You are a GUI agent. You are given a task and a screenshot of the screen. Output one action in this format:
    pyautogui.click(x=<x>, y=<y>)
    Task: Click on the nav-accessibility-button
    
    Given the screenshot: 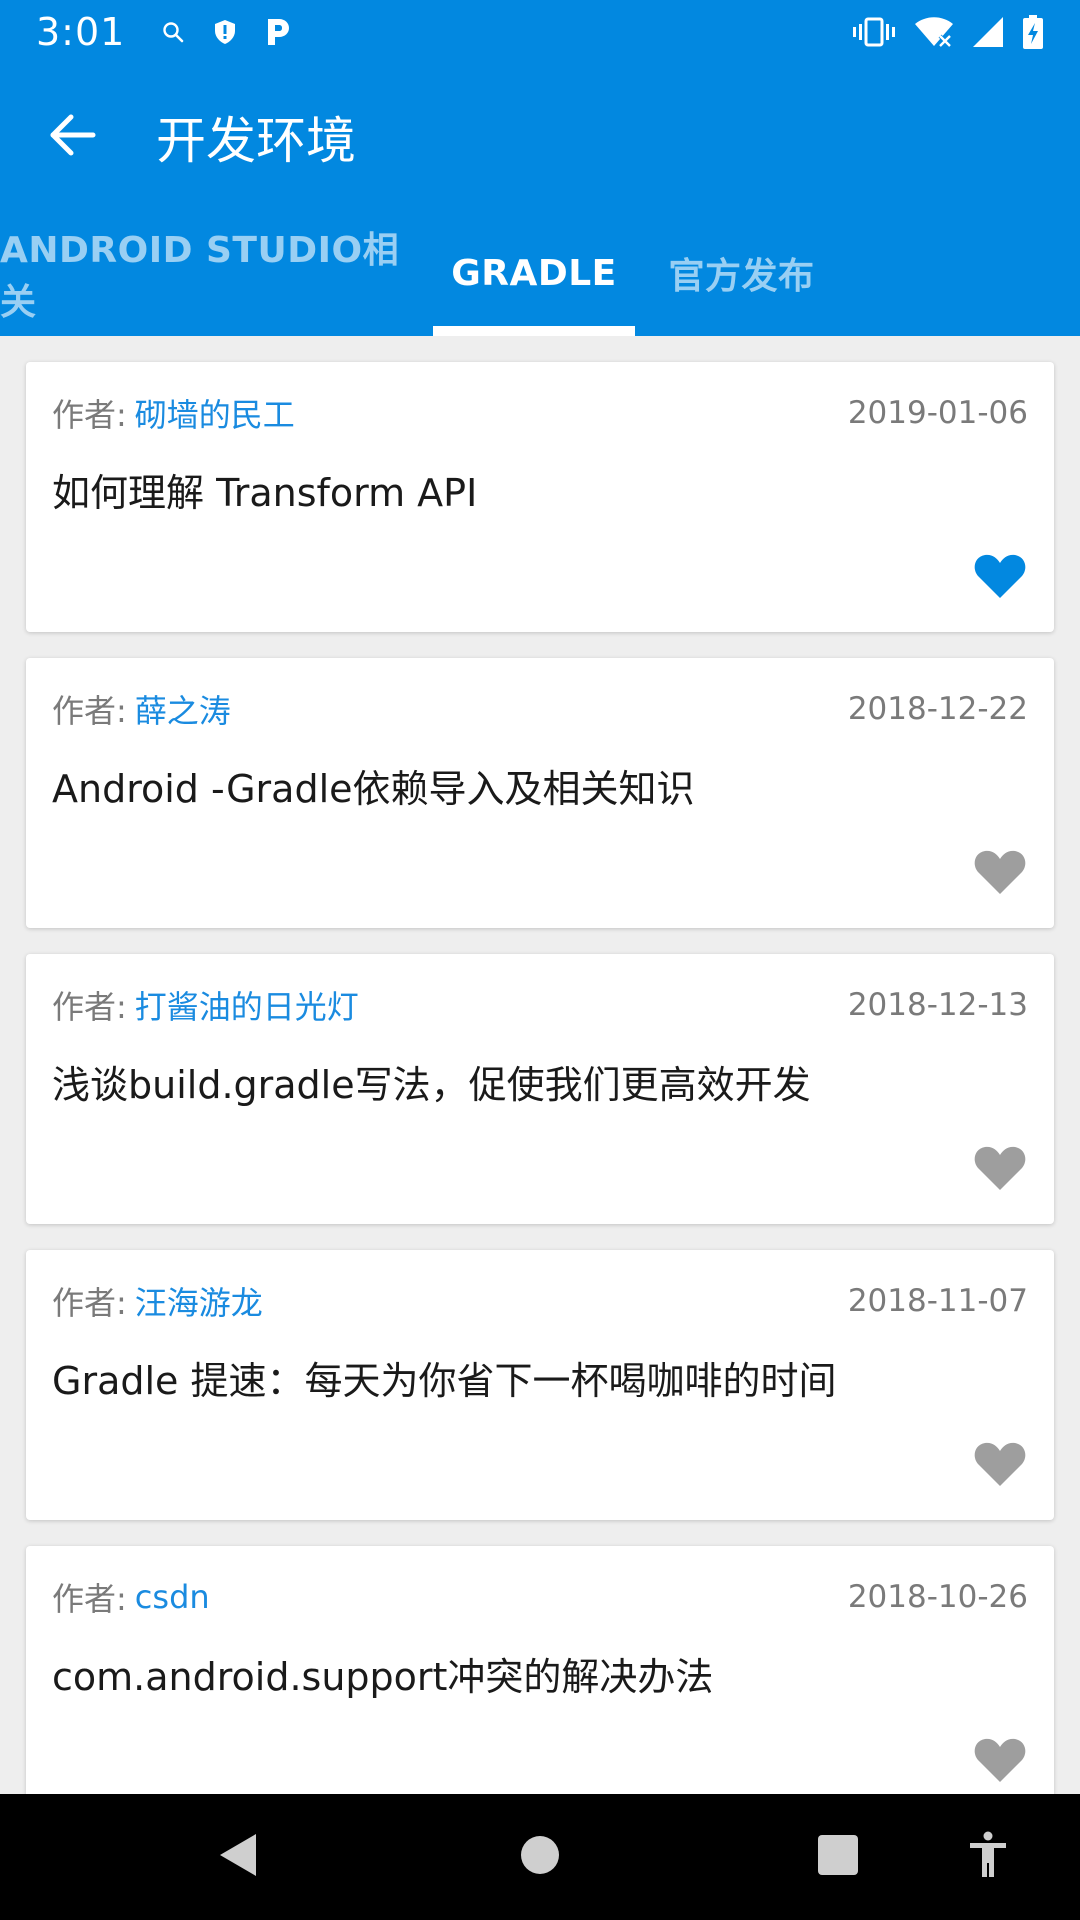 What is the action you would take?
    pyautogui.click(x=988, y=1857)
    